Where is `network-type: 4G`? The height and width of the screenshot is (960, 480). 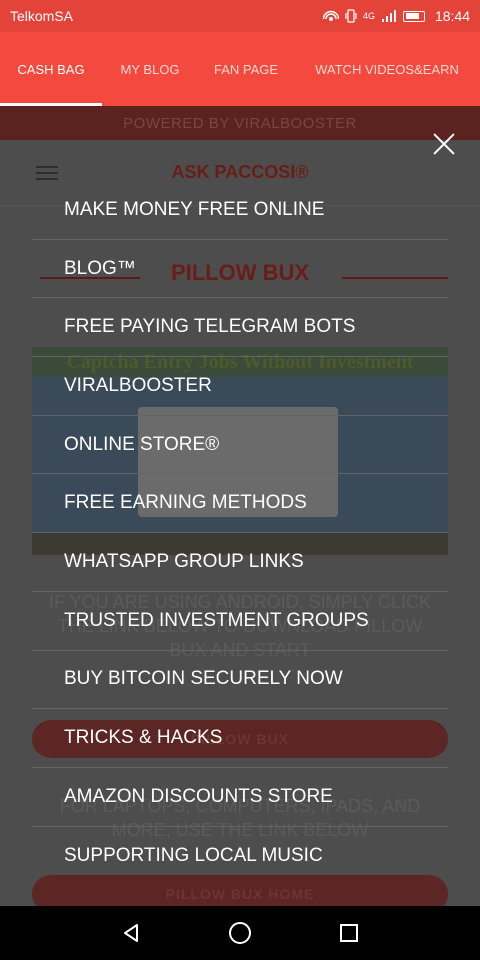 network-type: 4G is located at coordinates (368, 16).